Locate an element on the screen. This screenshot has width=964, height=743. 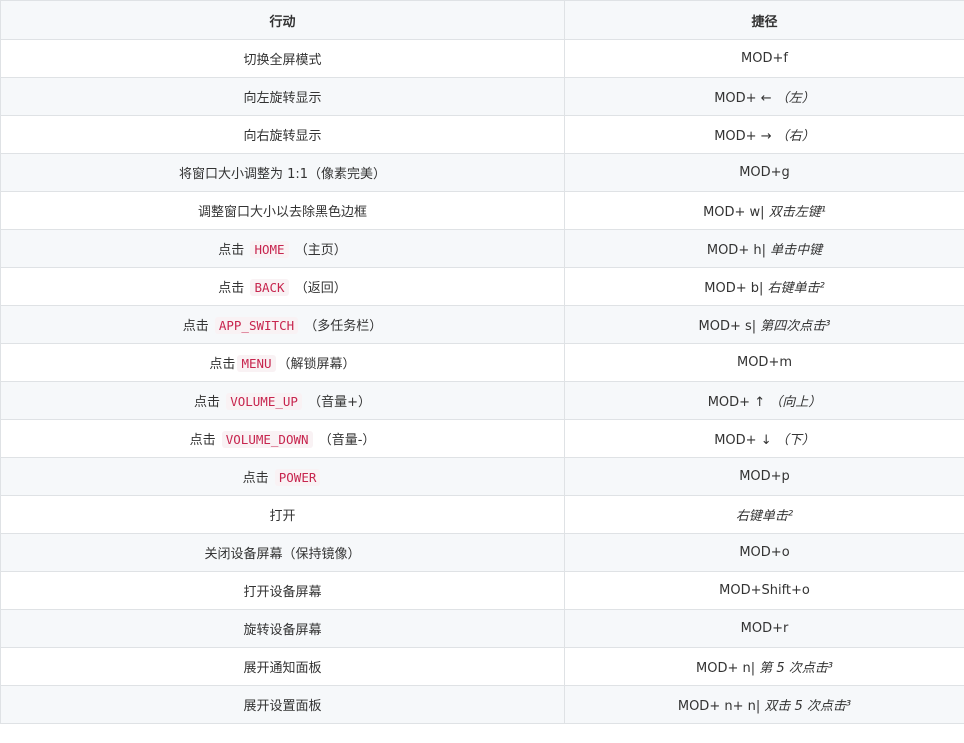
shortcut-note: 双击 5 次点击³ is located at coordinates (808, 706).